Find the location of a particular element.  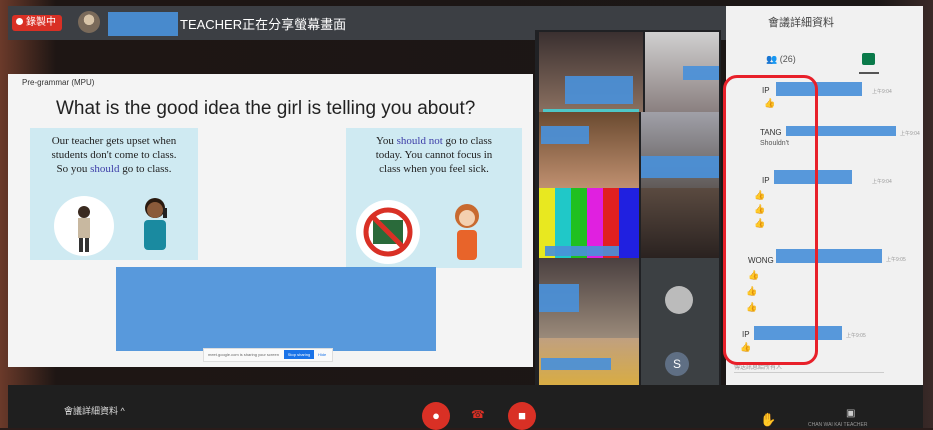

mic-off-icon: ● is located at coordinates (436, 415).